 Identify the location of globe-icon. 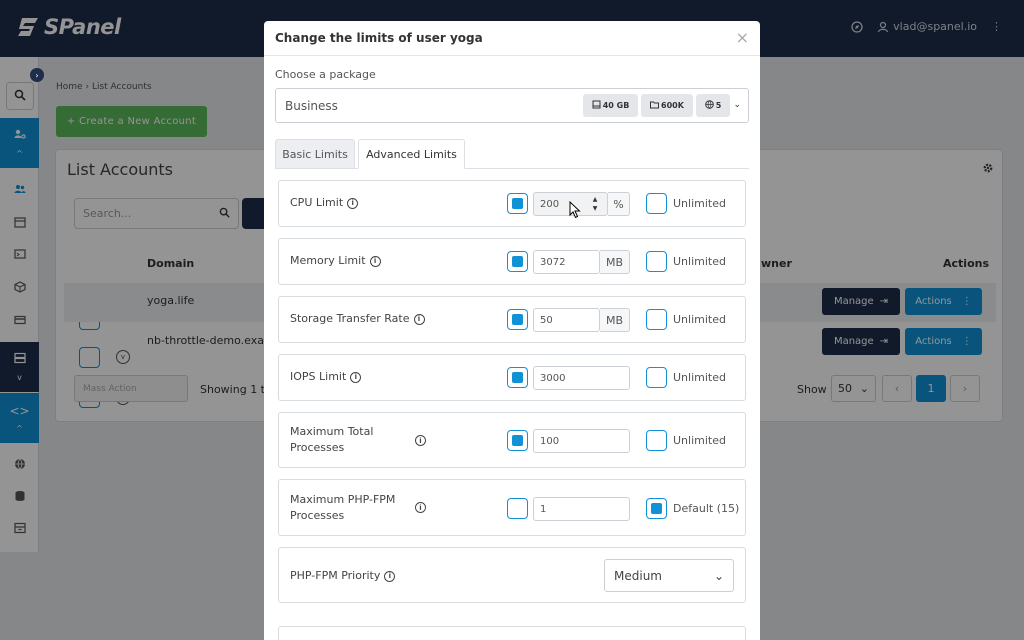
(709, 105).